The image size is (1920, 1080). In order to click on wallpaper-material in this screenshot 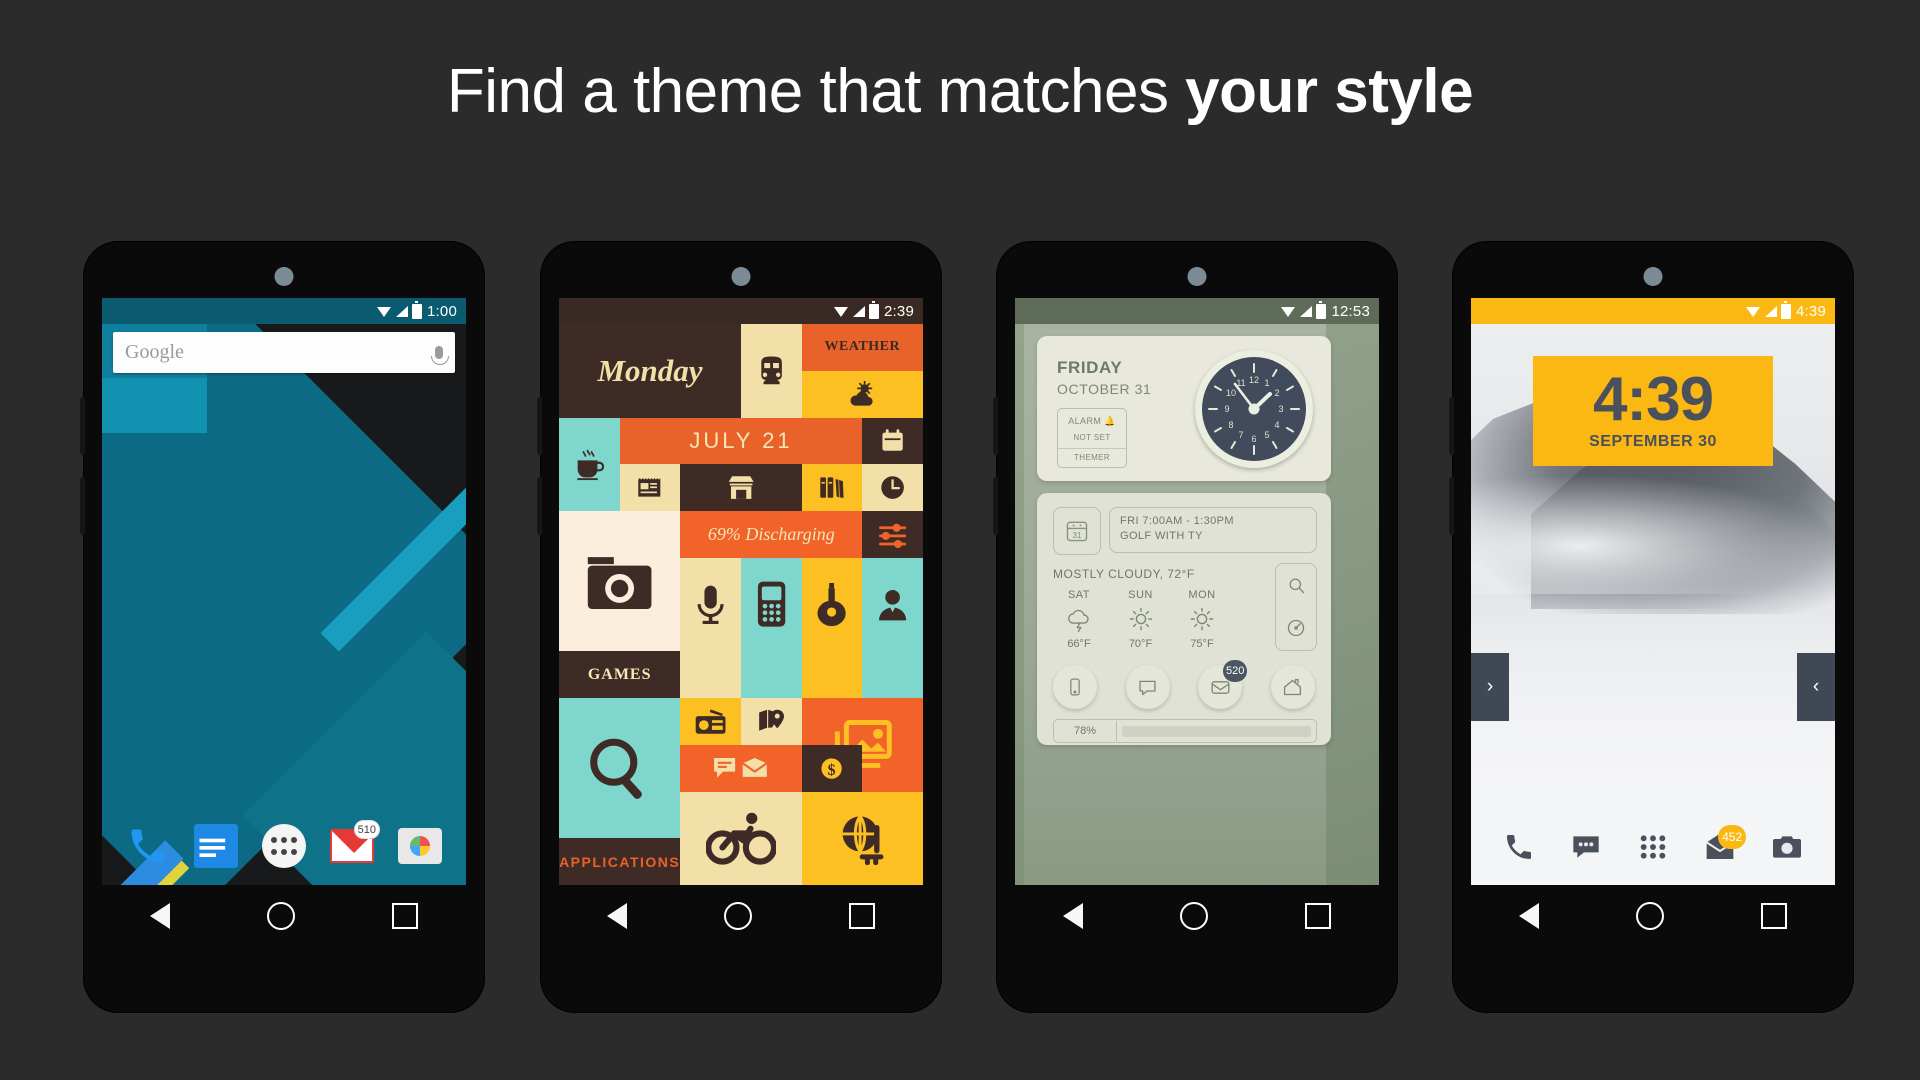, I will do `click(284, 591)`.